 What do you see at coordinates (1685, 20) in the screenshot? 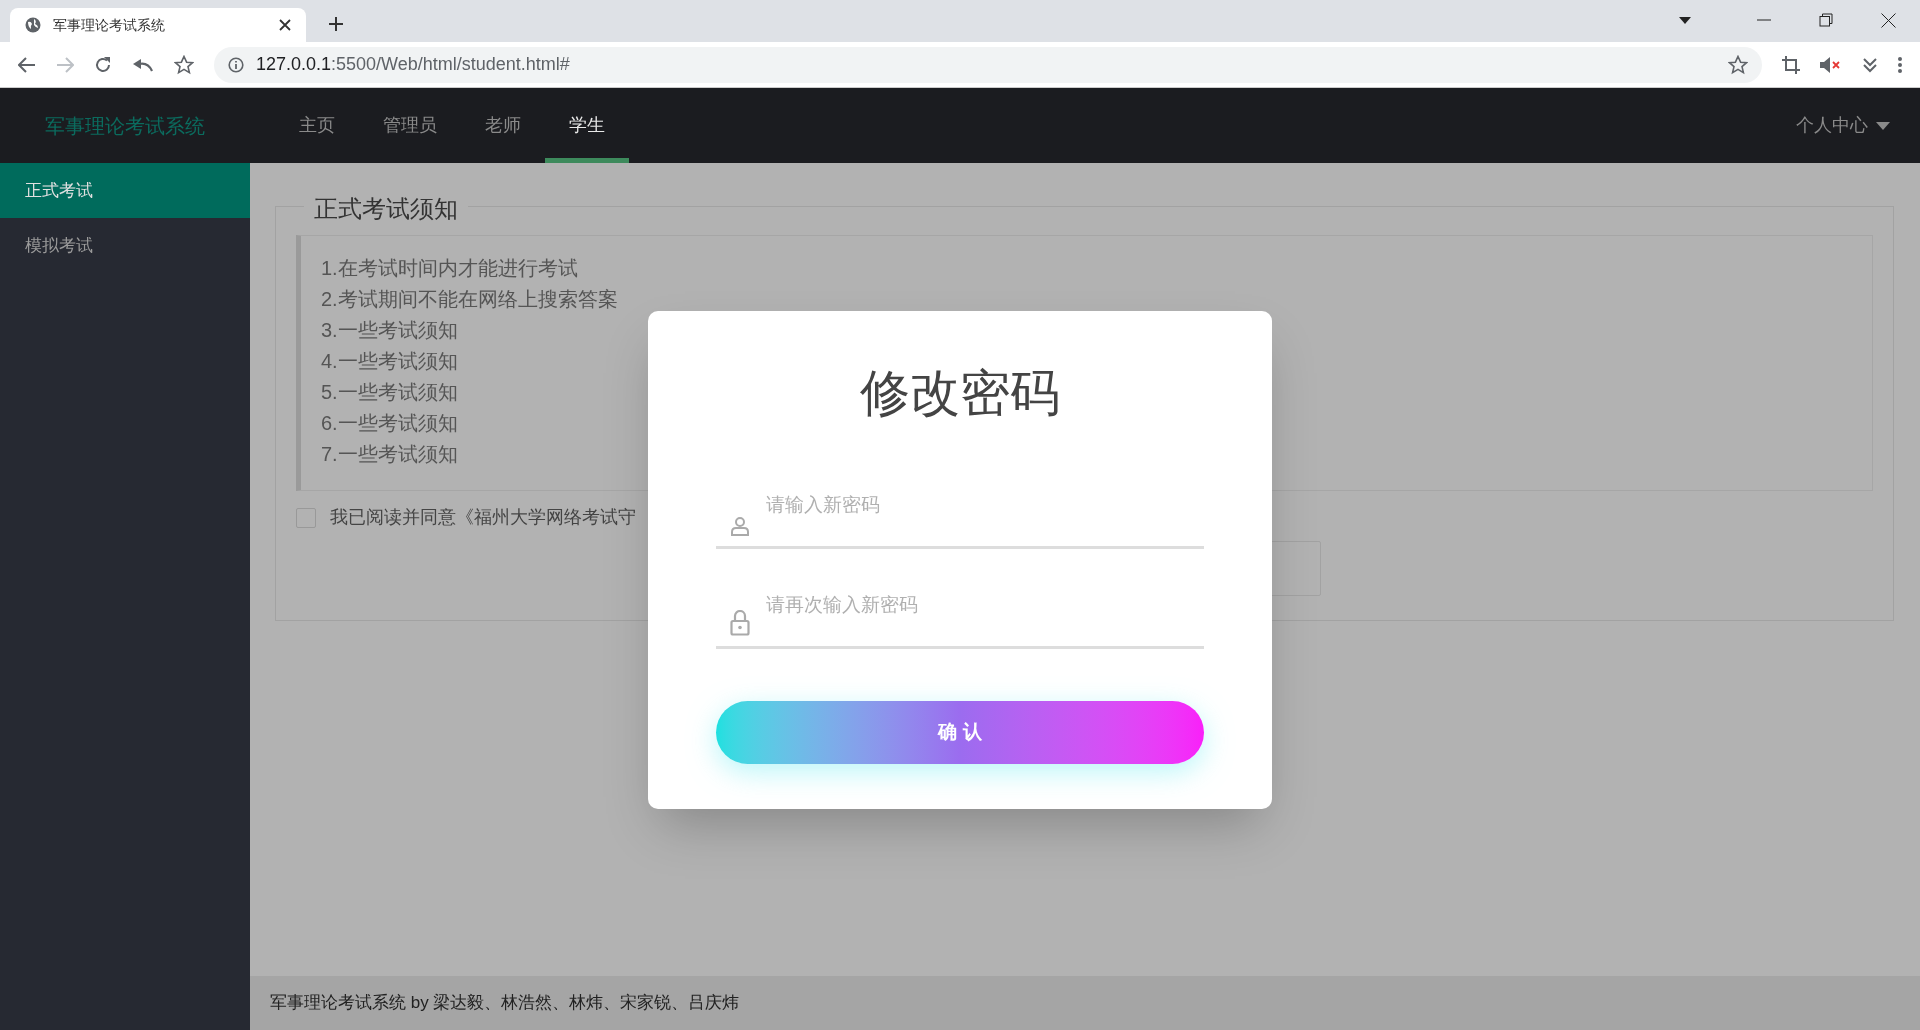
I see `tab-search-caret-icon` at bounding box center [1685, 20].